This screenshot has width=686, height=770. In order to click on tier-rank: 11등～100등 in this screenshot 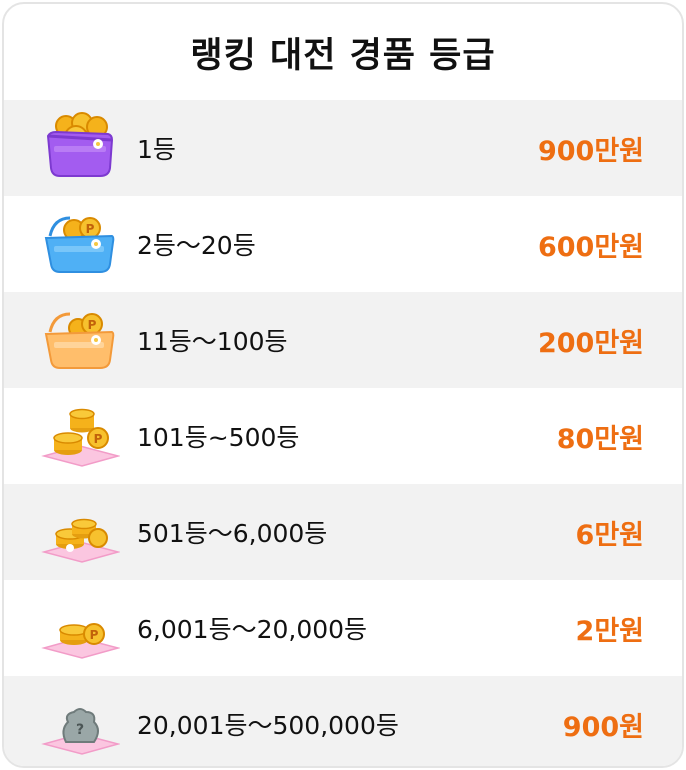, I will do `click(212, 341)`.